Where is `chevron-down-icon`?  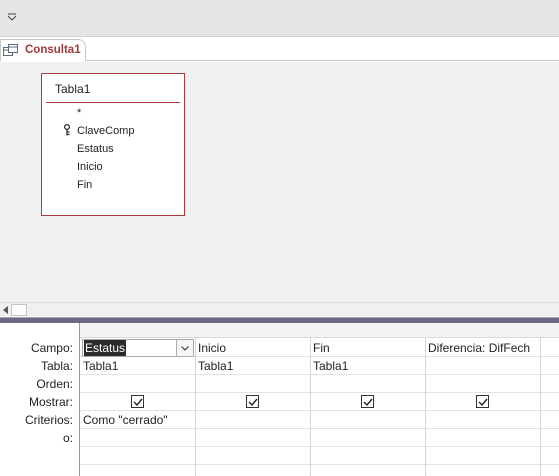 chevron-down-icon is located at coordinates (184, 348).